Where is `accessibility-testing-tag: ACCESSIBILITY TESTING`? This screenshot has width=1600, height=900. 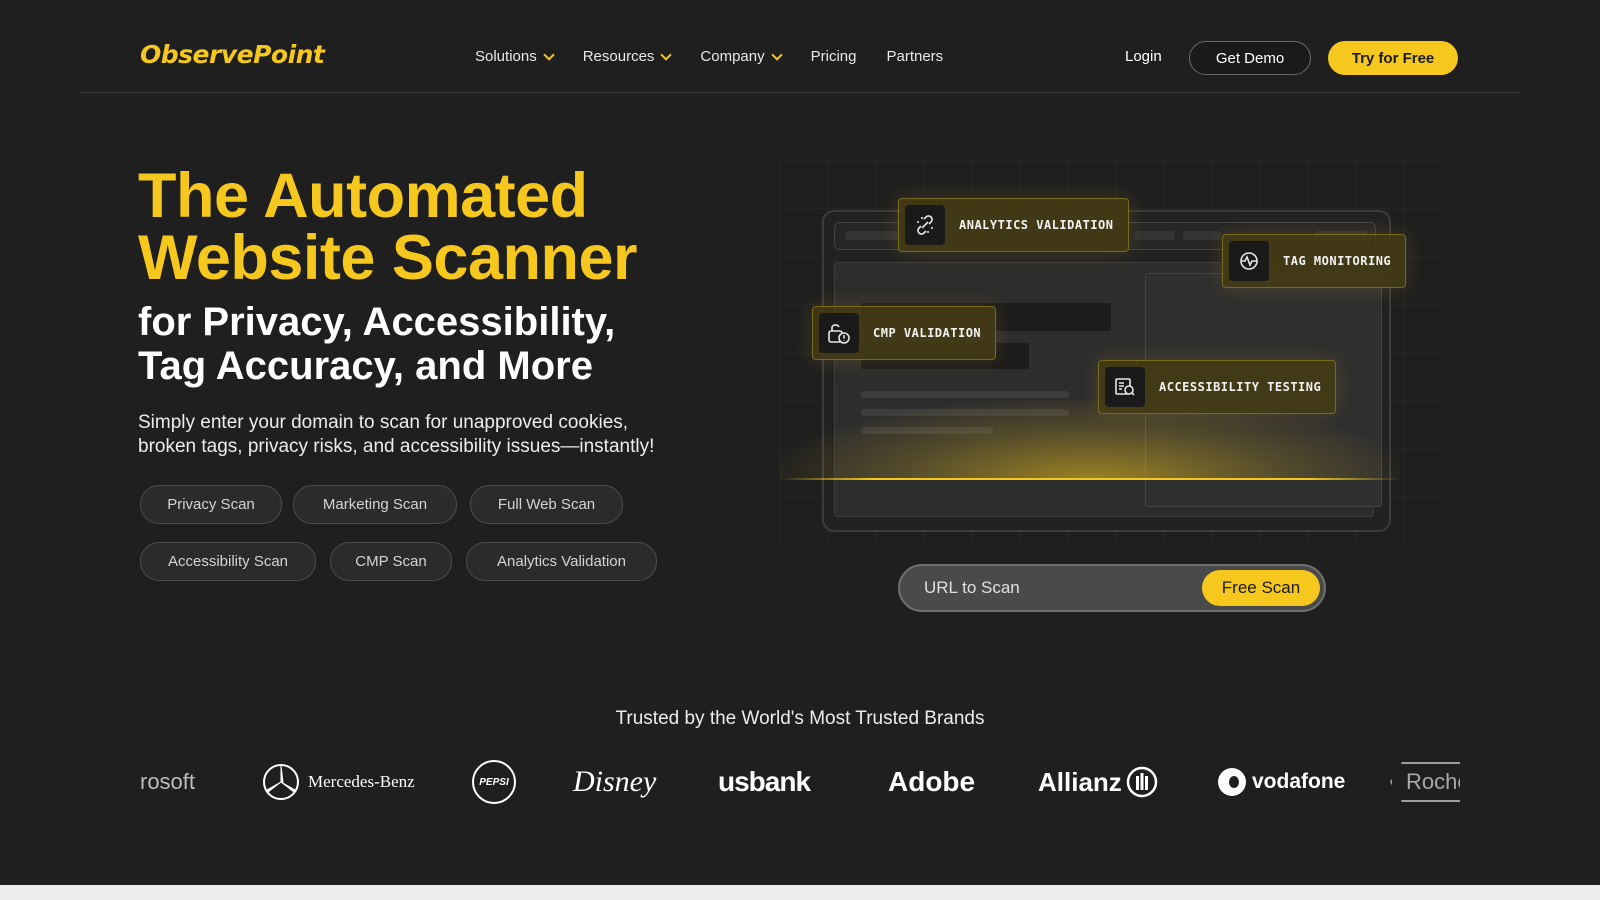 accessibility-testing-tag: ACCESSIBILITY TESTING is located at coordinates (1217, 387).